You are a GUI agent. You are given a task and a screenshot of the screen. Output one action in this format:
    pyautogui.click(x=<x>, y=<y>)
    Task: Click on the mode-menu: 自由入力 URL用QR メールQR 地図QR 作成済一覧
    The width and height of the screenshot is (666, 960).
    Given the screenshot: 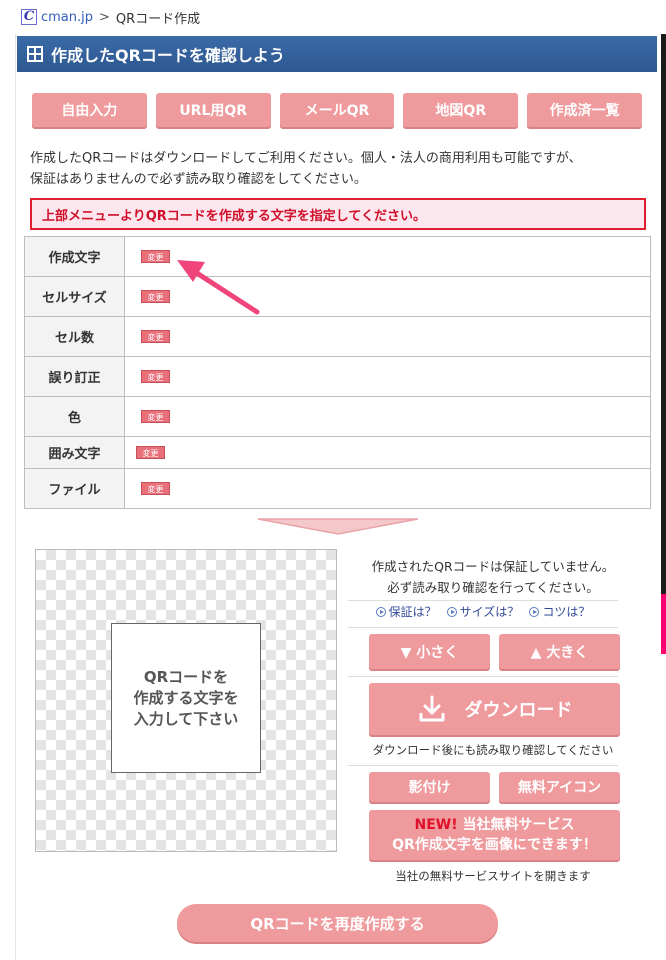 What is the action you would take?
    pyautogui.click(x=337, y=110)
    